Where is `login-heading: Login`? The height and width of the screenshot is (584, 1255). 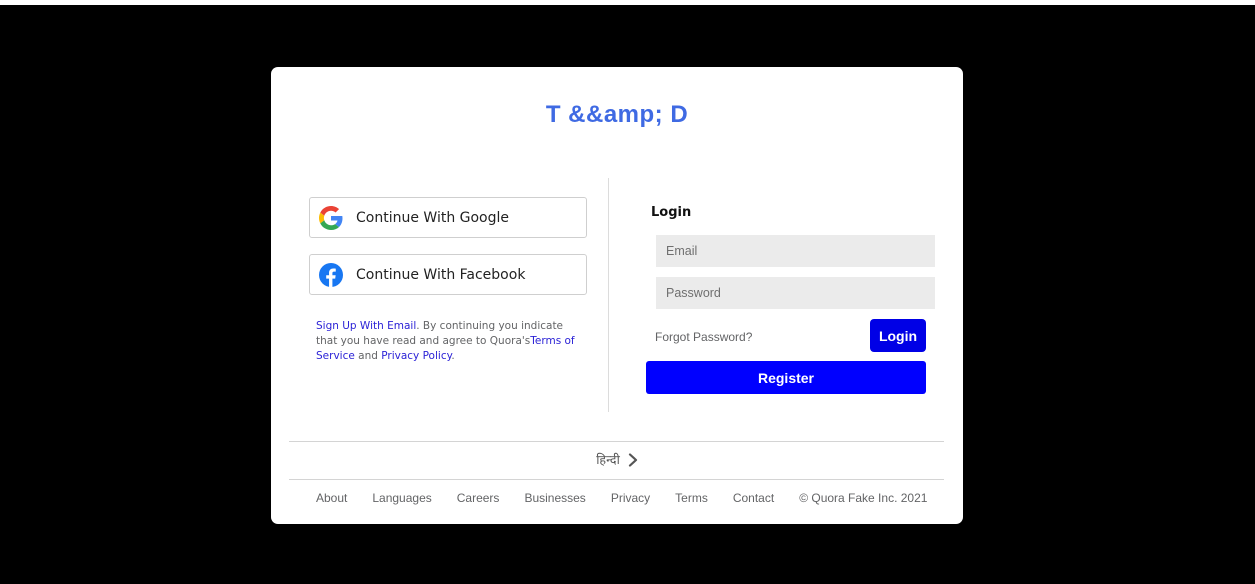
login-heading: Login is located at coordinates (671, 212).